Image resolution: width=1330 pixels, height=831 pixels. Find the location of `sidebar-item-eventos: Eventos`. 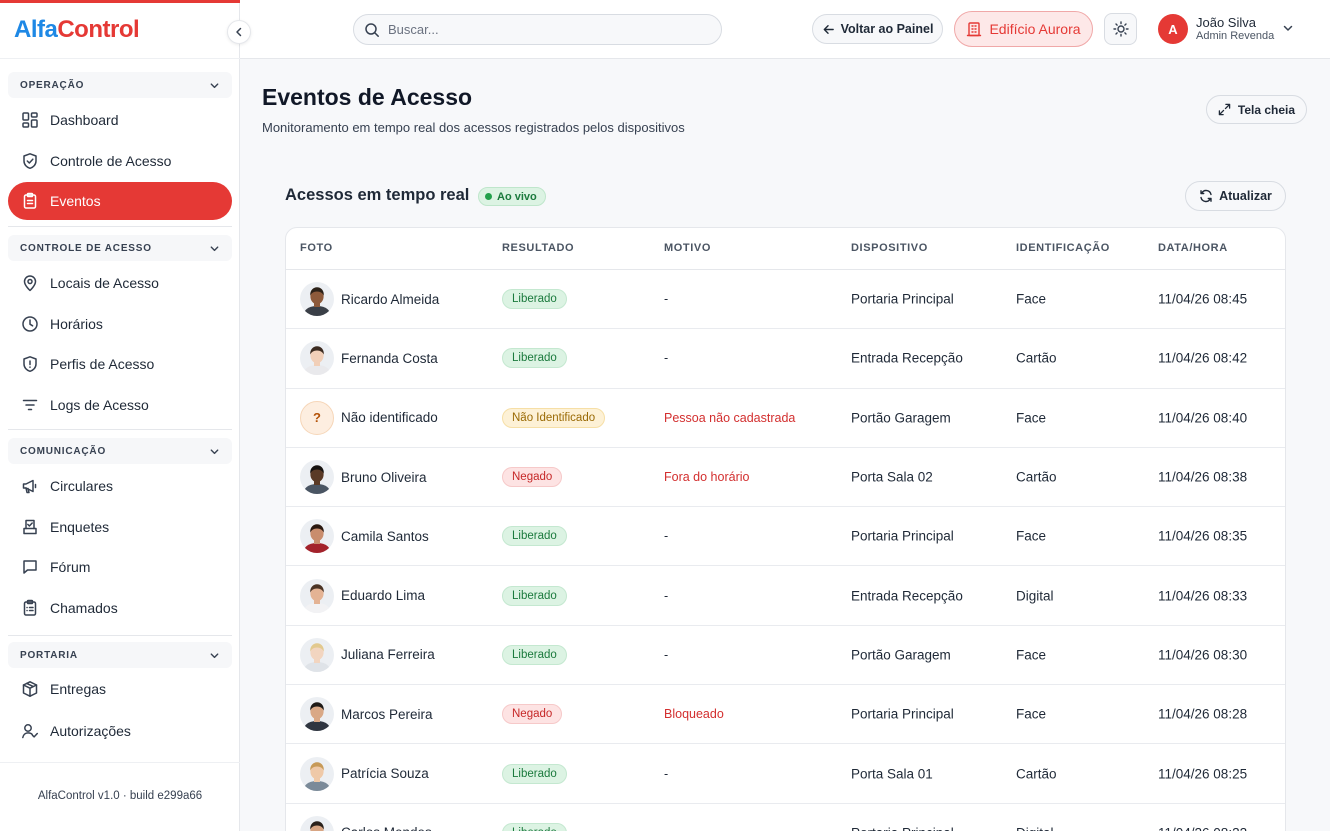

sidebar-item-eventos: Eventos is located at coordinates (120, 201).